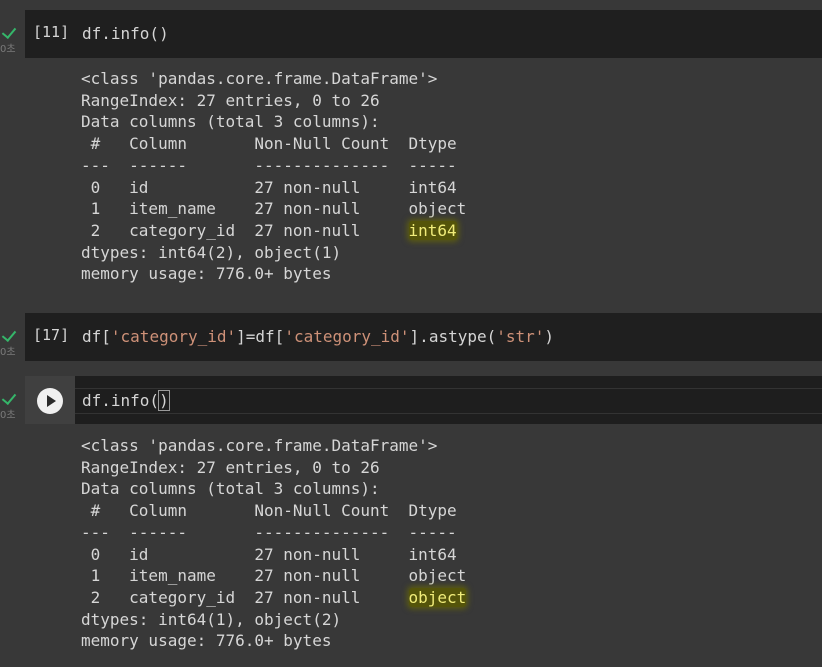 The width and height of the screenshot is (822, 667). Describe the element at coordinates (51, 32) in the screenshot. I see `execution-count: [11]` at that location.